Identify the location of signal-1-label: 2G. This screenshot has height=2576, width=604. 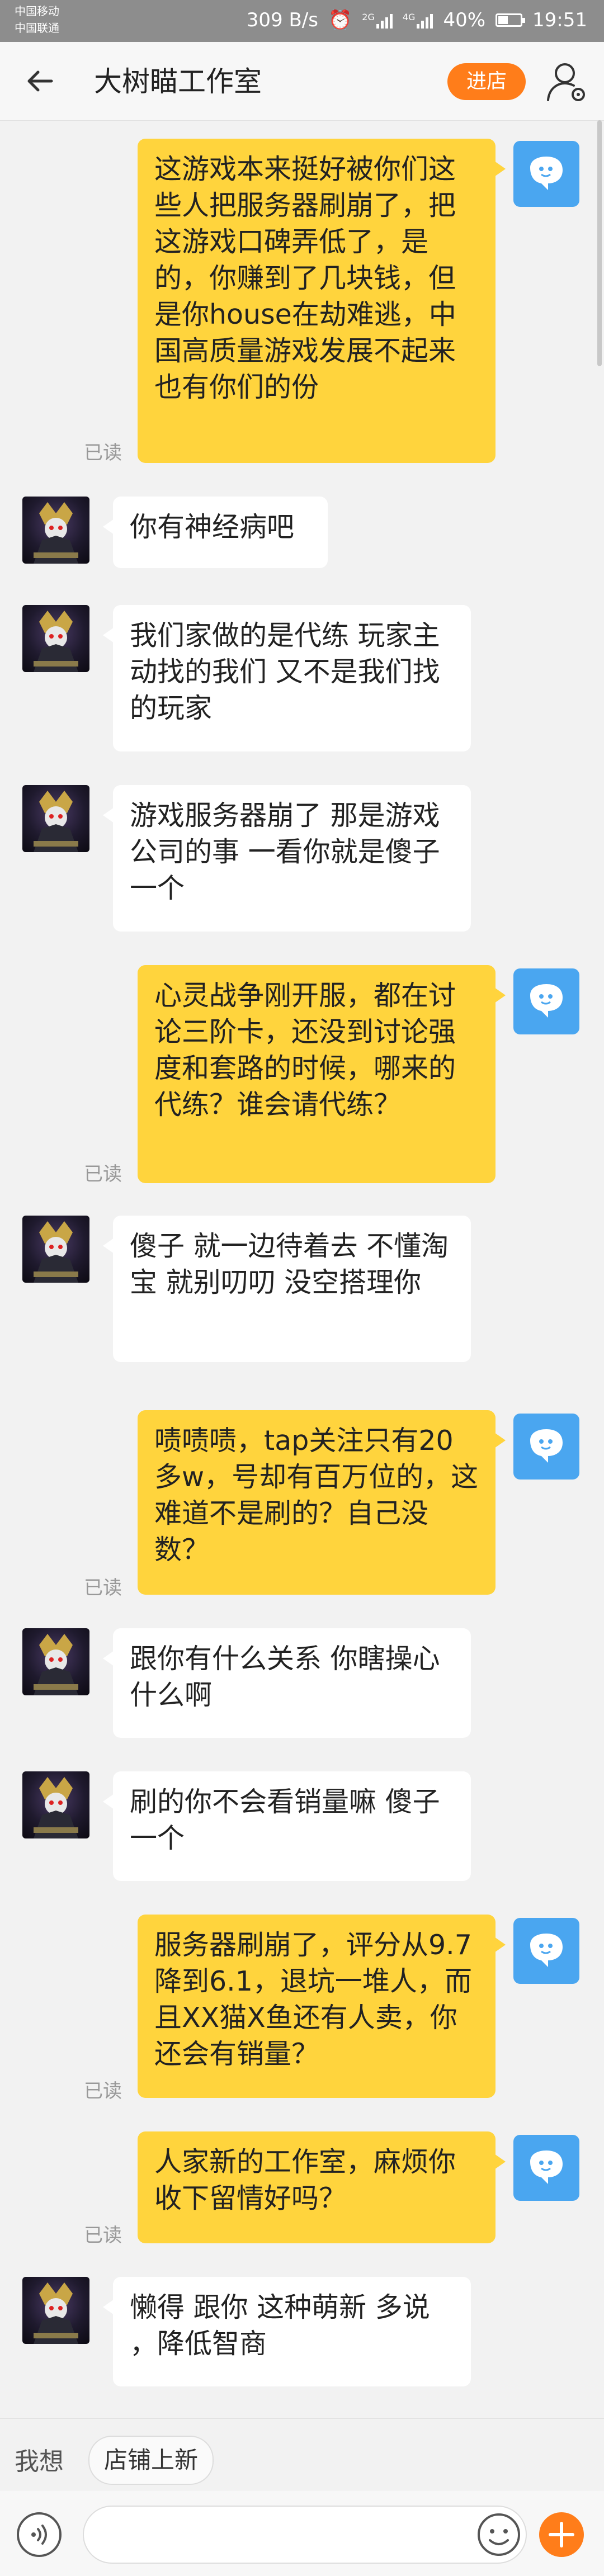
(368, 17).